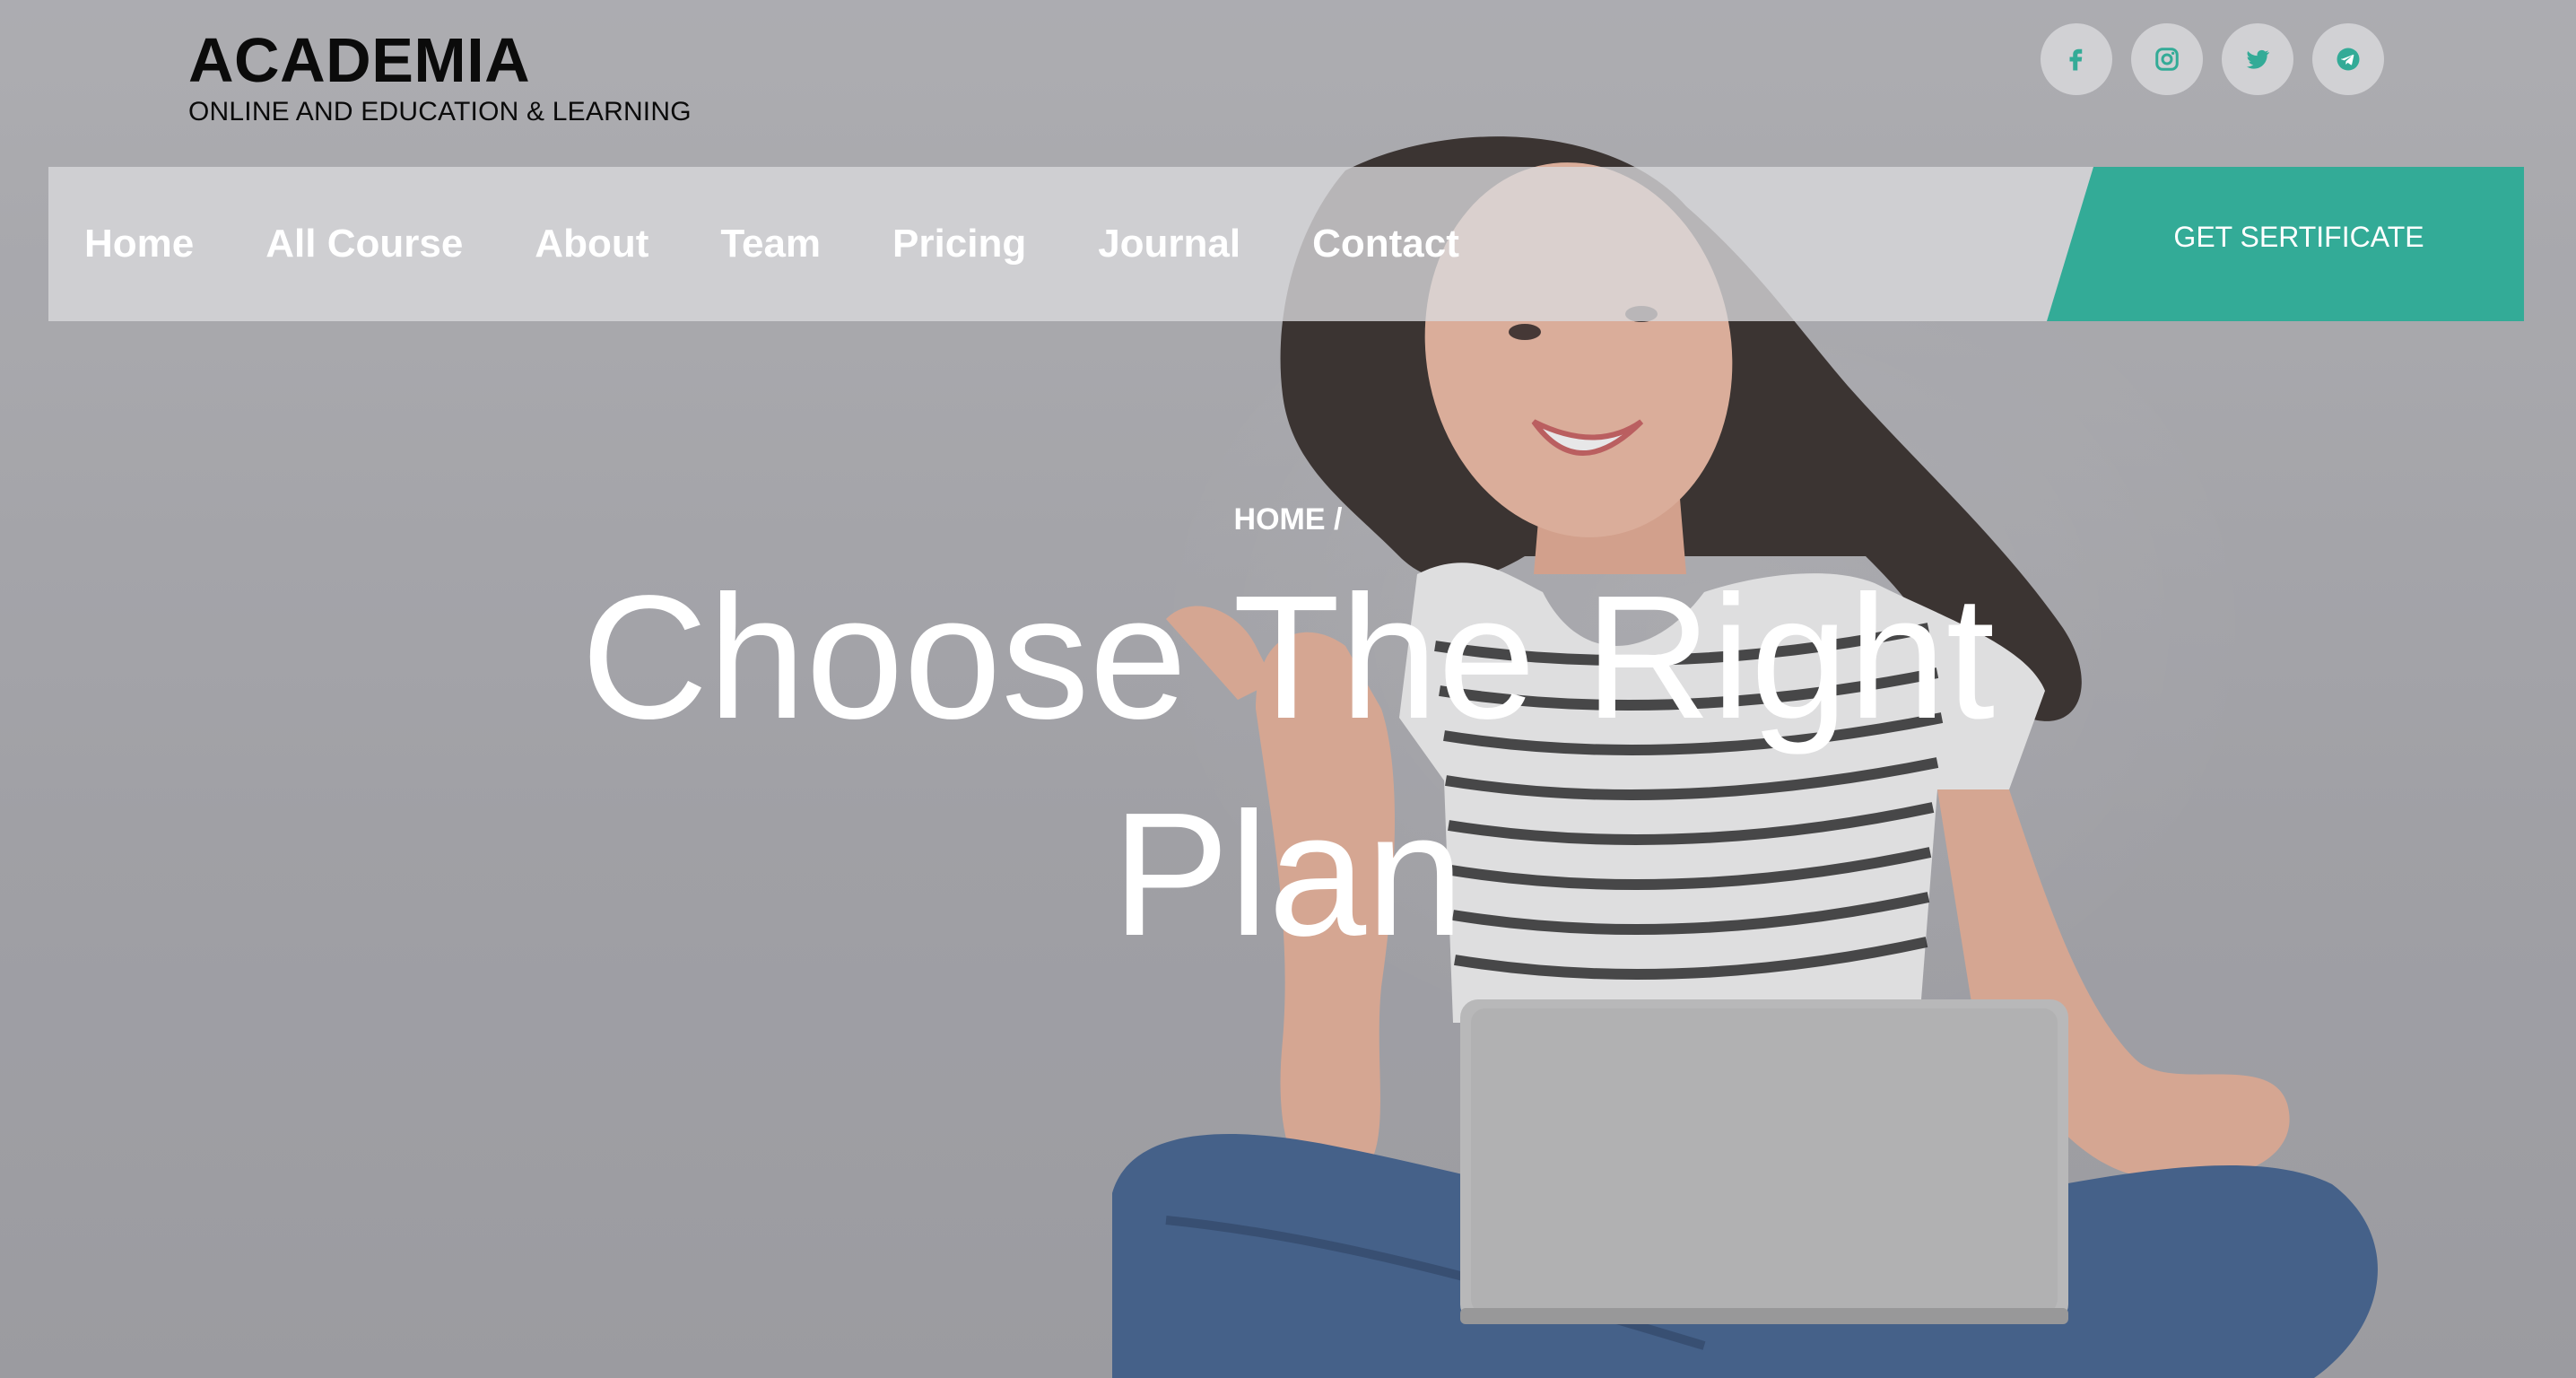 The width and height of the screenshot is (2576, 1378). What do you see at coordinates (2212, 59) in the screenshot?
I see `social-links` at bounding box center [2212, 59].